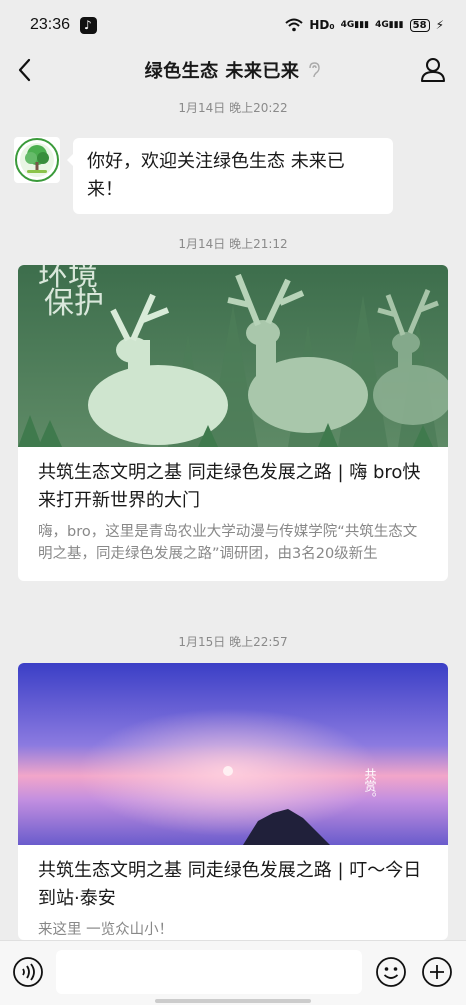 The image size is (466, 1005). I want to click on network-label: HD₀, so click(322, 25).